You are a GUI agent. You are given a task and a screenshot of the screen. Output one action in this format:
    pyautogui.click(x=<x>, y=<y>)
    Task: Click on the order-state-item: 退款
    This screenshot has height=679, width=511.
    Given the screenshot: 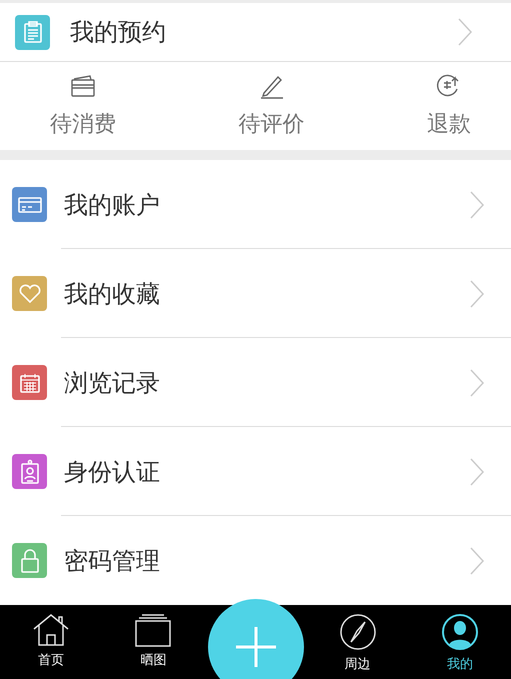 What is the action you would take?
    pyautogui.click(x=449, y=106)
    